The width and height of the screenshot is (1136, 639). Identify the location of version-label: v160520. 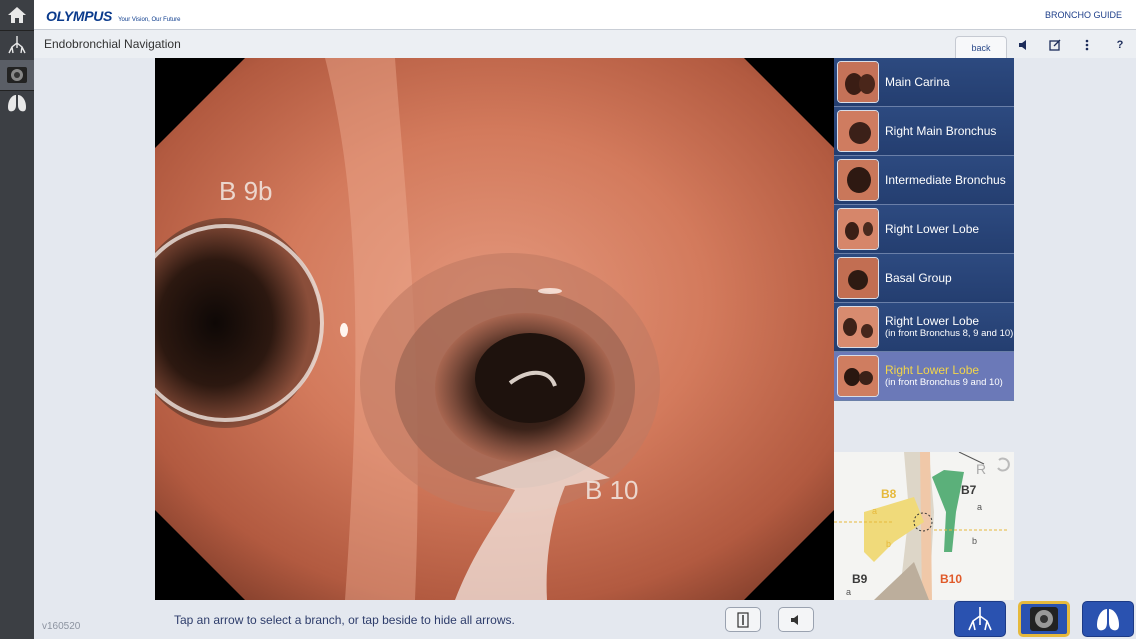
(61, 626).